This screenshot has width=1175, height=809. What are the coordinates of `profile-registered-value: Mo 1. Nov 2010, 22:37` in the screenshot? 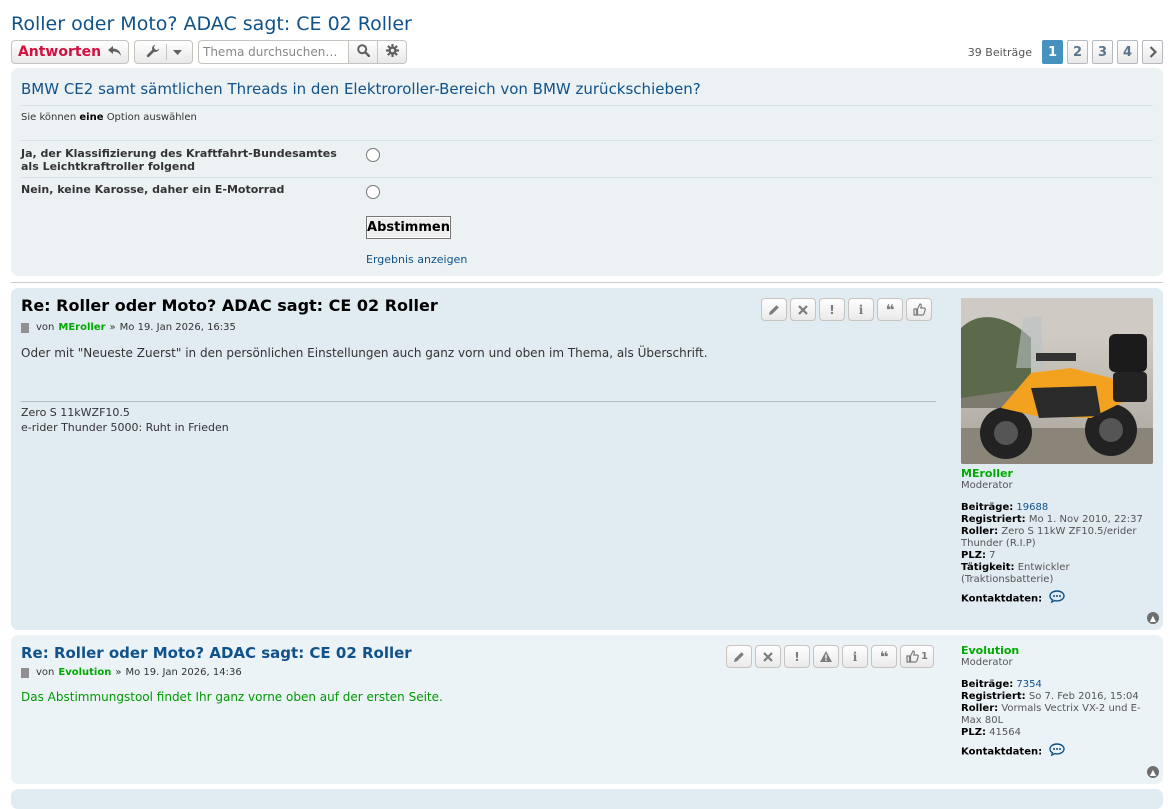 It's located at (1085, 519).